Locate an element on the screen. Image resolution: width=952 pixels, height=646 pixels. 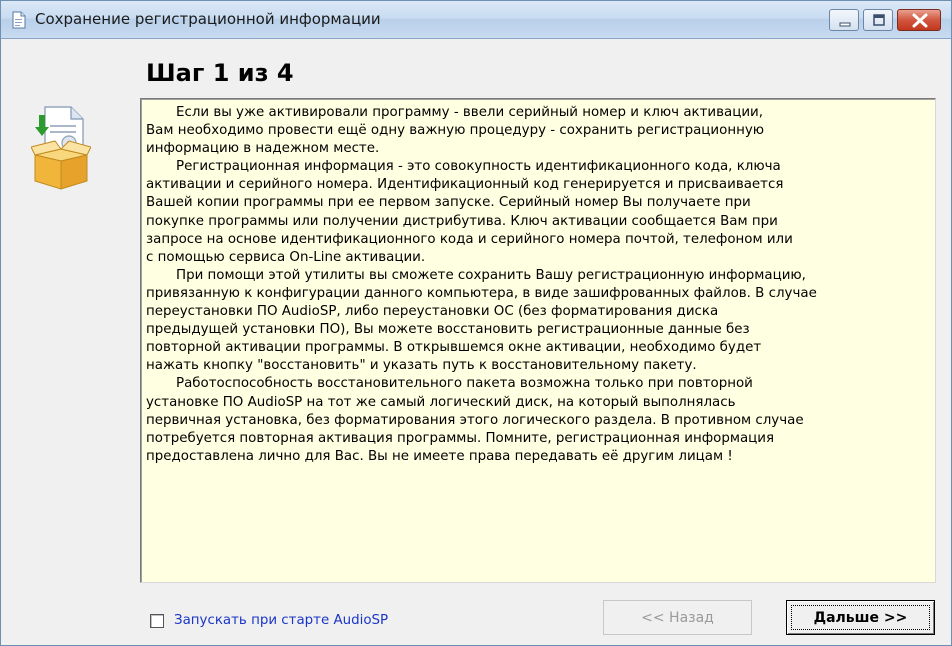
minimize-icon is located at coordinates (845, 24).